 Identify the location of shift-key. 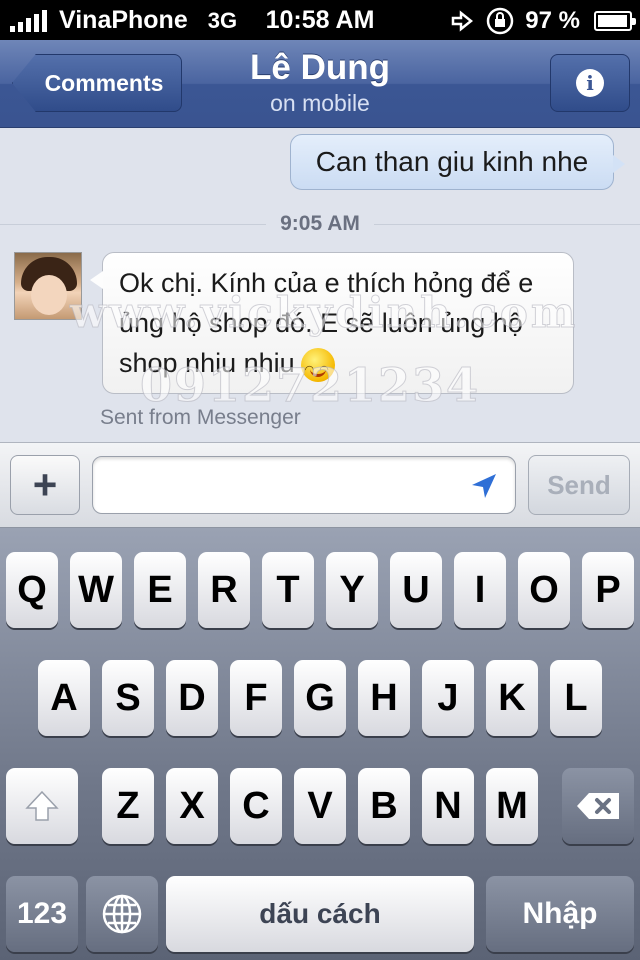
(42, 806).